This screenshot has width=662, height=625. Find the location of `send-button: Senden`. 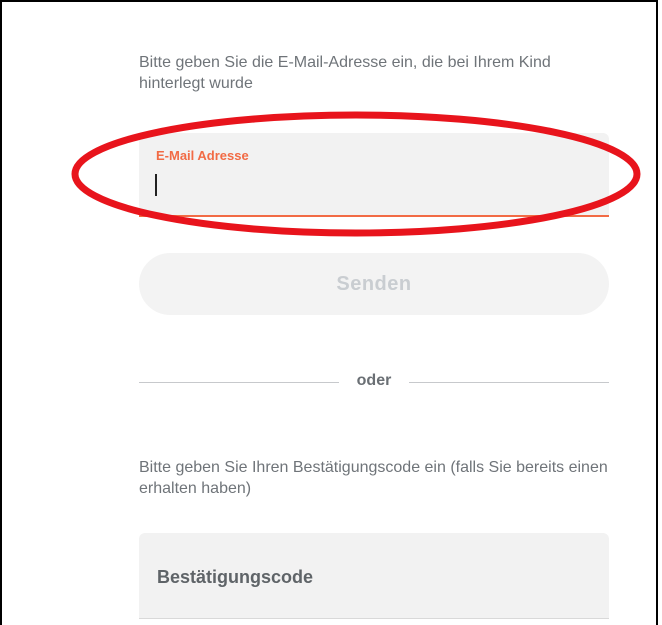

send-button: Senden is located at coordinates (374, 284).